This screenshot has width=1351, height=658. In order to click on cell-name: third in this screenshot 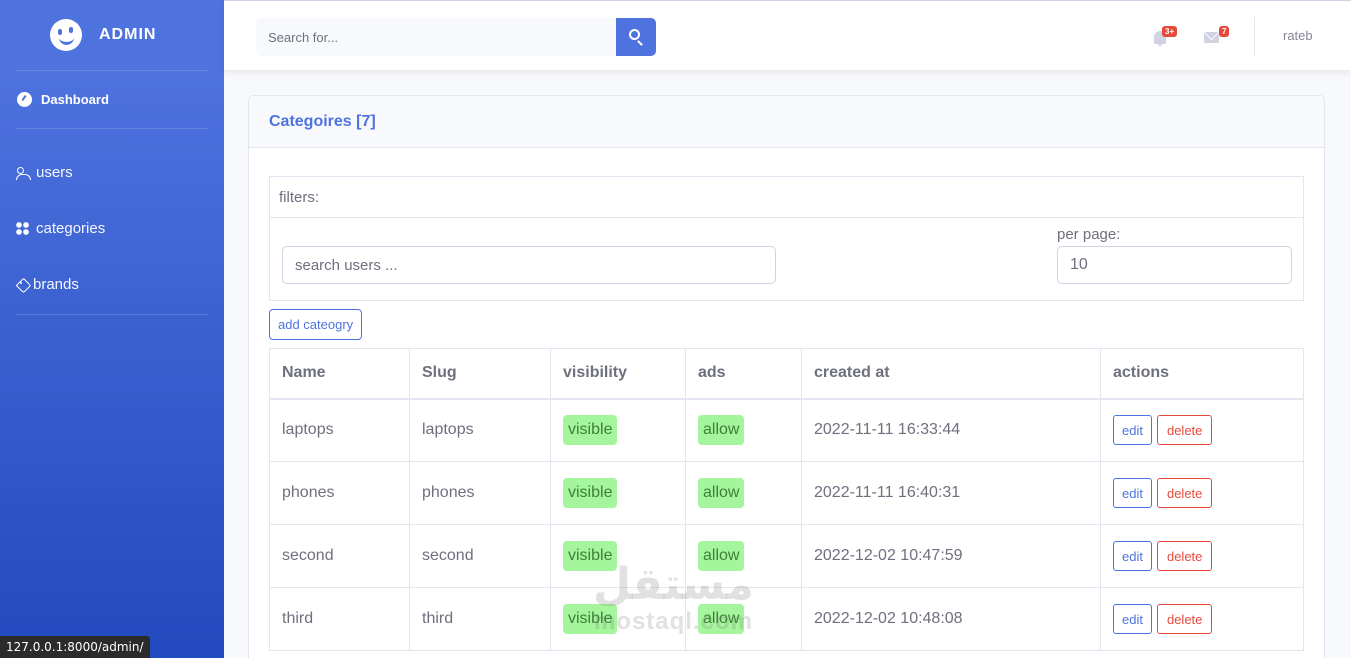, I will do `click(339, 619)`.